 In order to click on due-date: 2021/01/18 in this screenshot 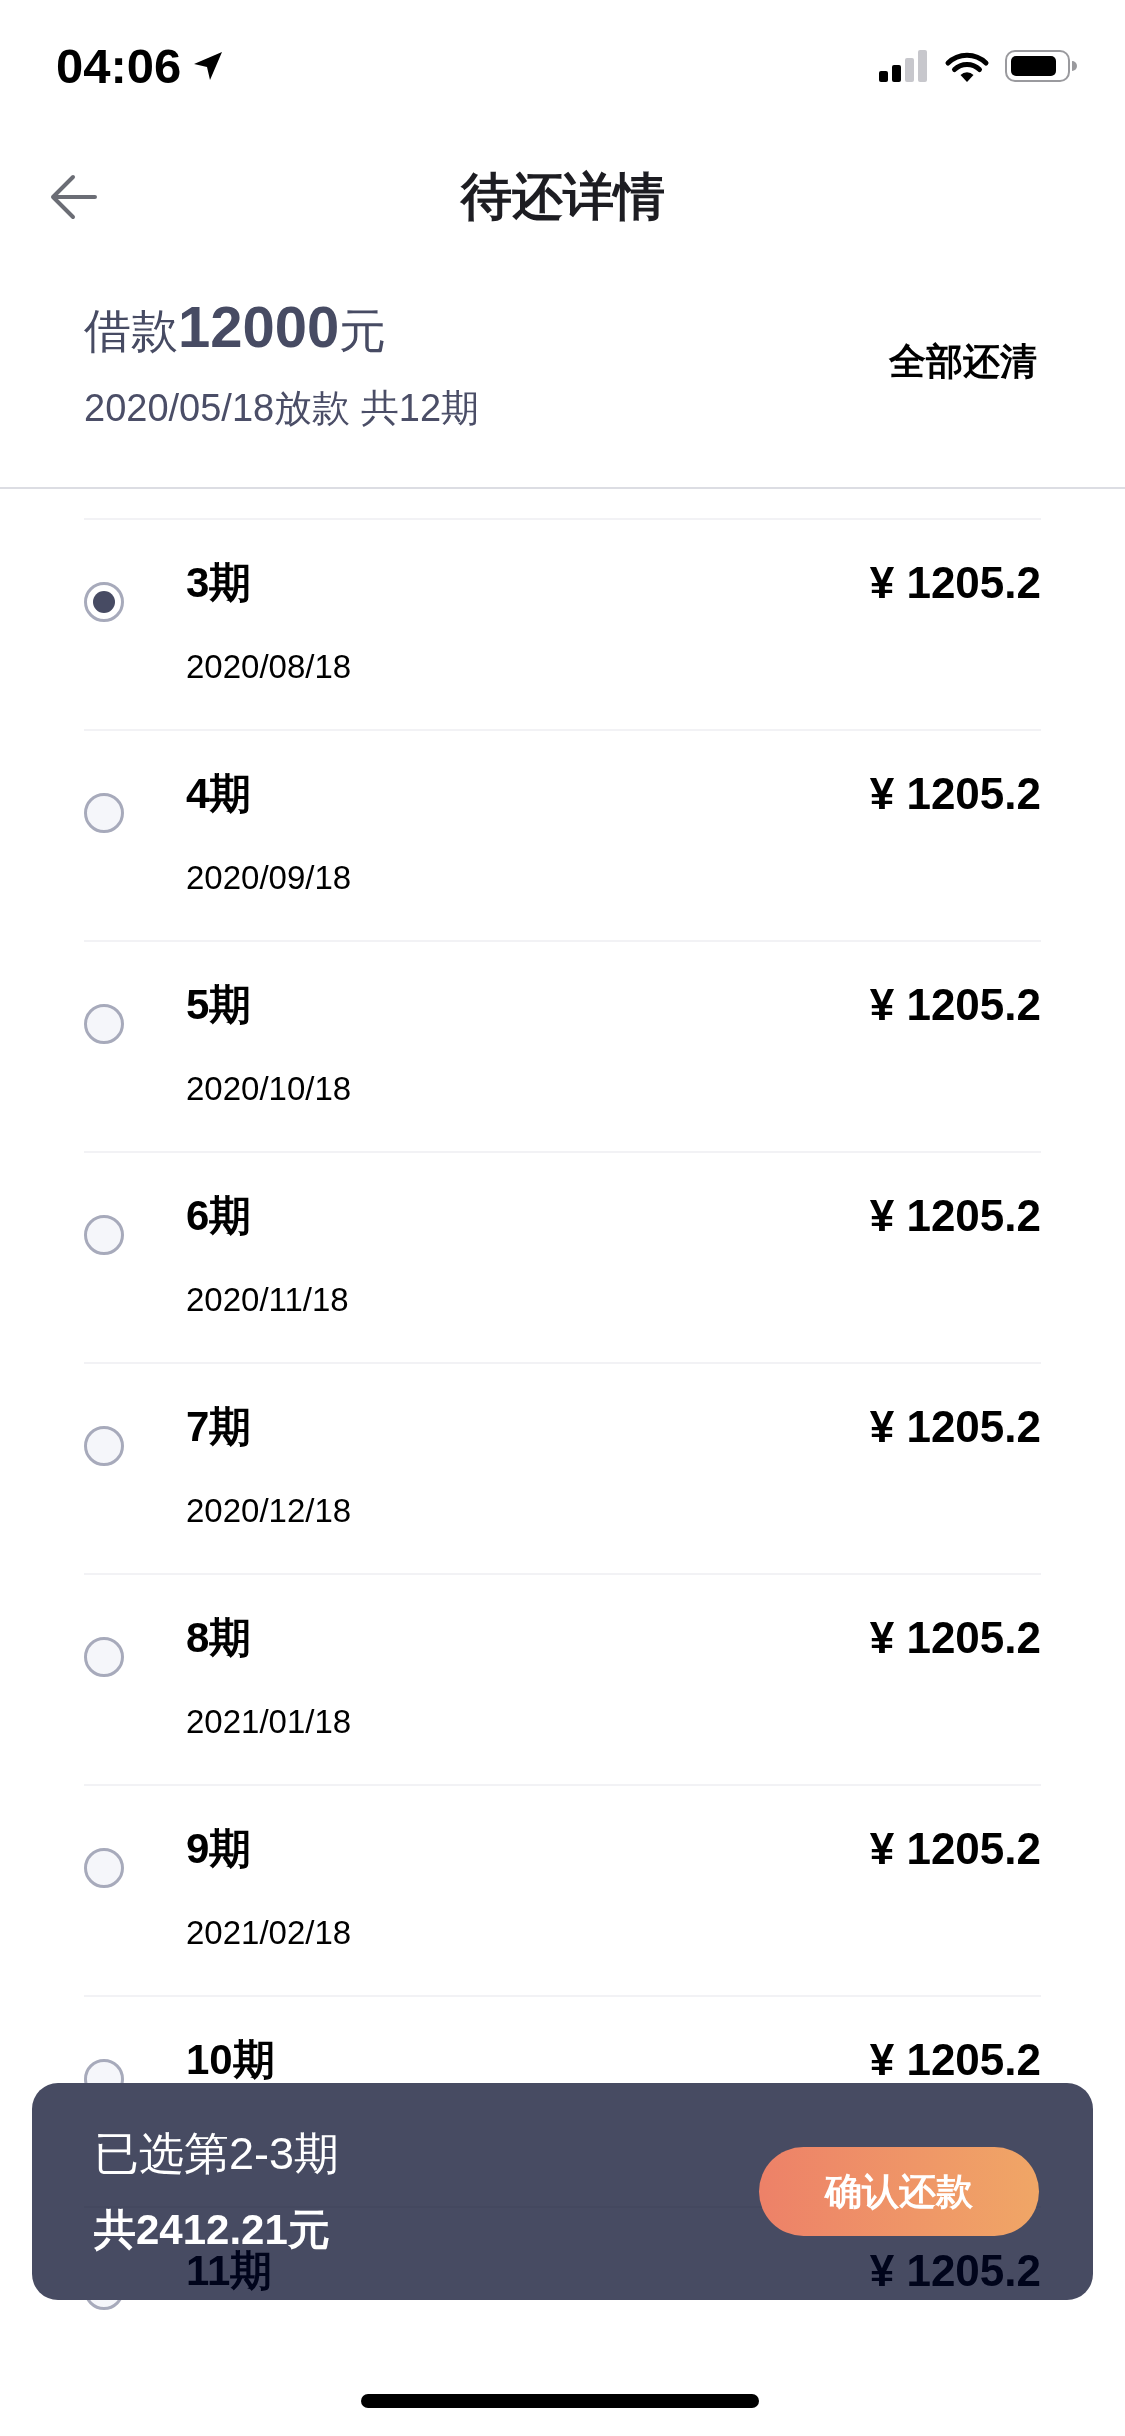, I will do `click(269, 1722)`.